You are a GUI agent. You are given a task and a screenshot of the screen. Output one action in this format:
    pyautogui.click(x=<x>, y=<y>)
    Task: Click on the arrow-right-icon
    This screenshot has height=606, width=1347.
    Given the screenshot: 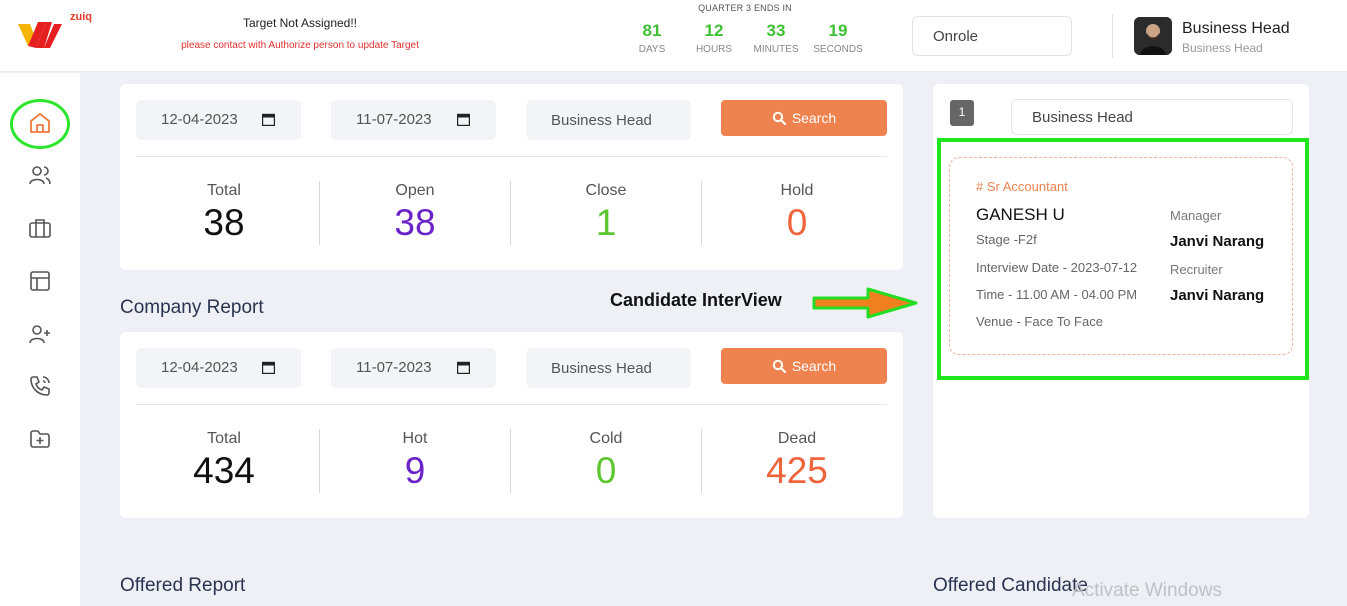 What is the action you would take?
    pyautogui.click(x=865, y=303)
    